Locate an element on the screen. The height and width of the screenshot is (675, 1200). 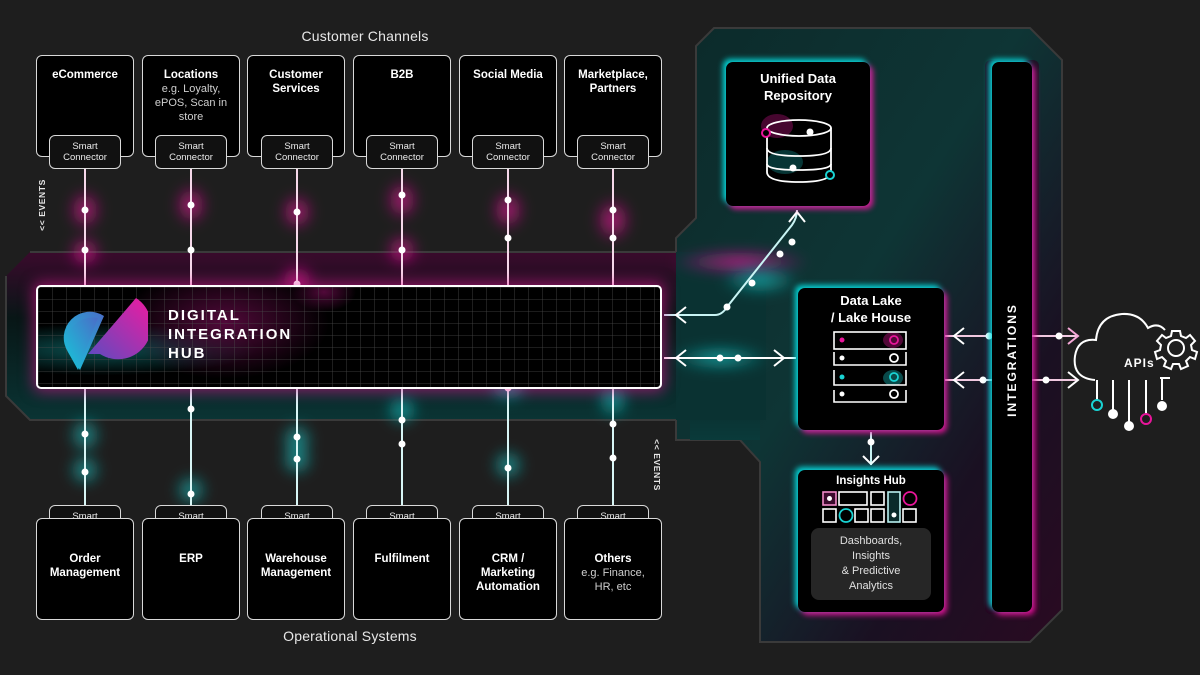
system-warehouse-management: Warehouse Management is located at coordinates (296, 569).